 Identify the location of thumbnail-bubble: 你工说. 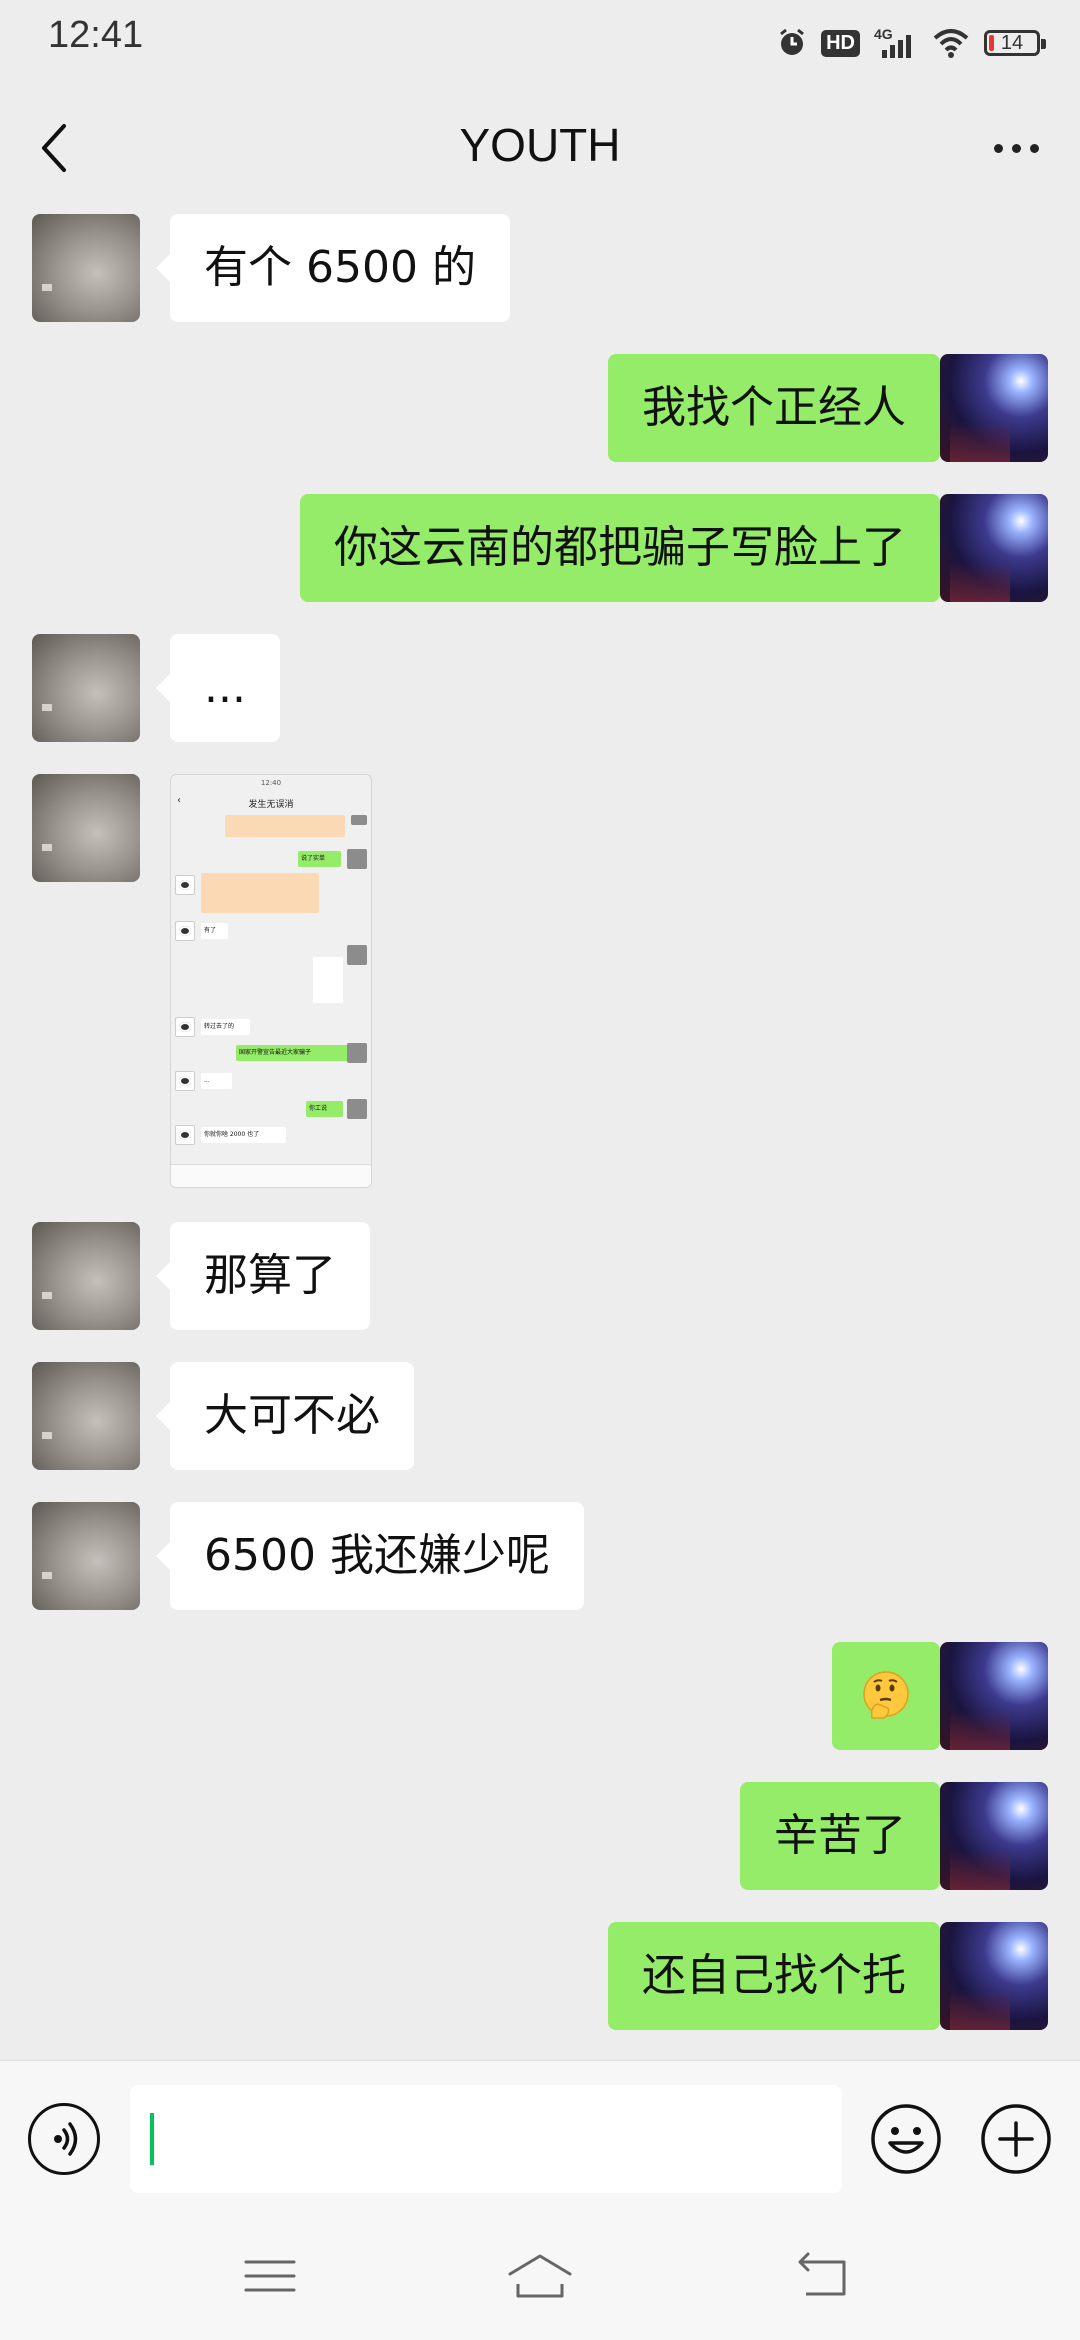
(324, 1109).